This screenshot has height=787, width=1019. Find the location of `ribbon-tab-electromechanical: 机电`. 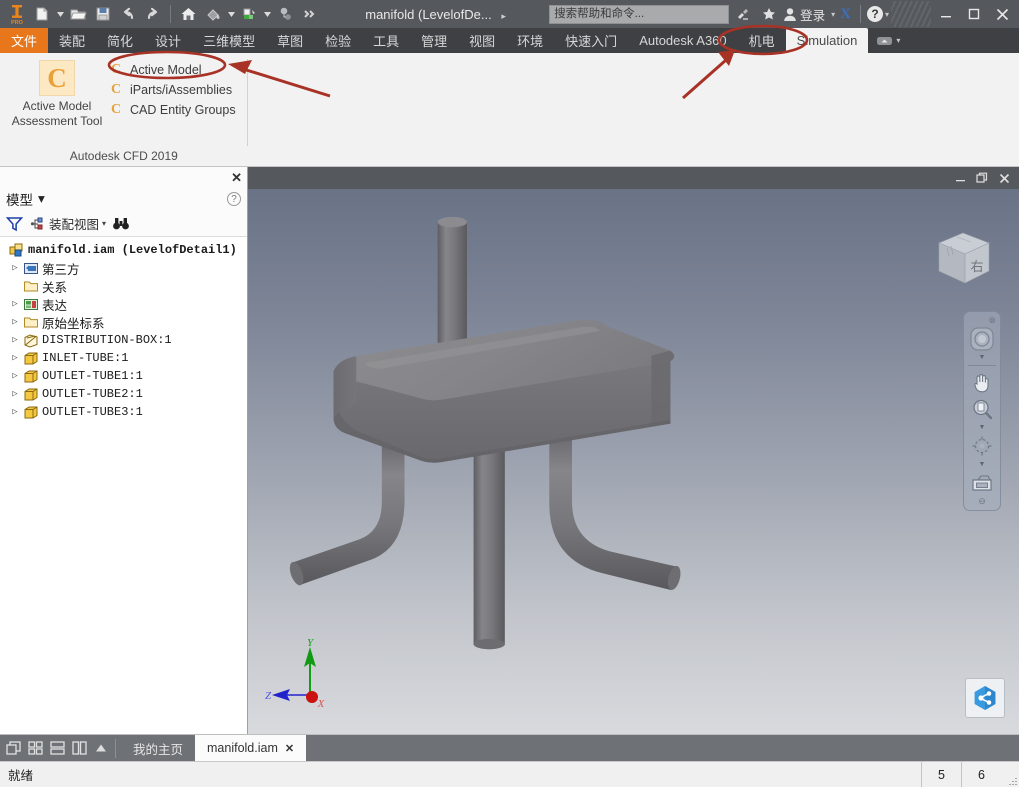

ribbon-tab-electromechanical: 机电 is located at coordinates (762, 40).